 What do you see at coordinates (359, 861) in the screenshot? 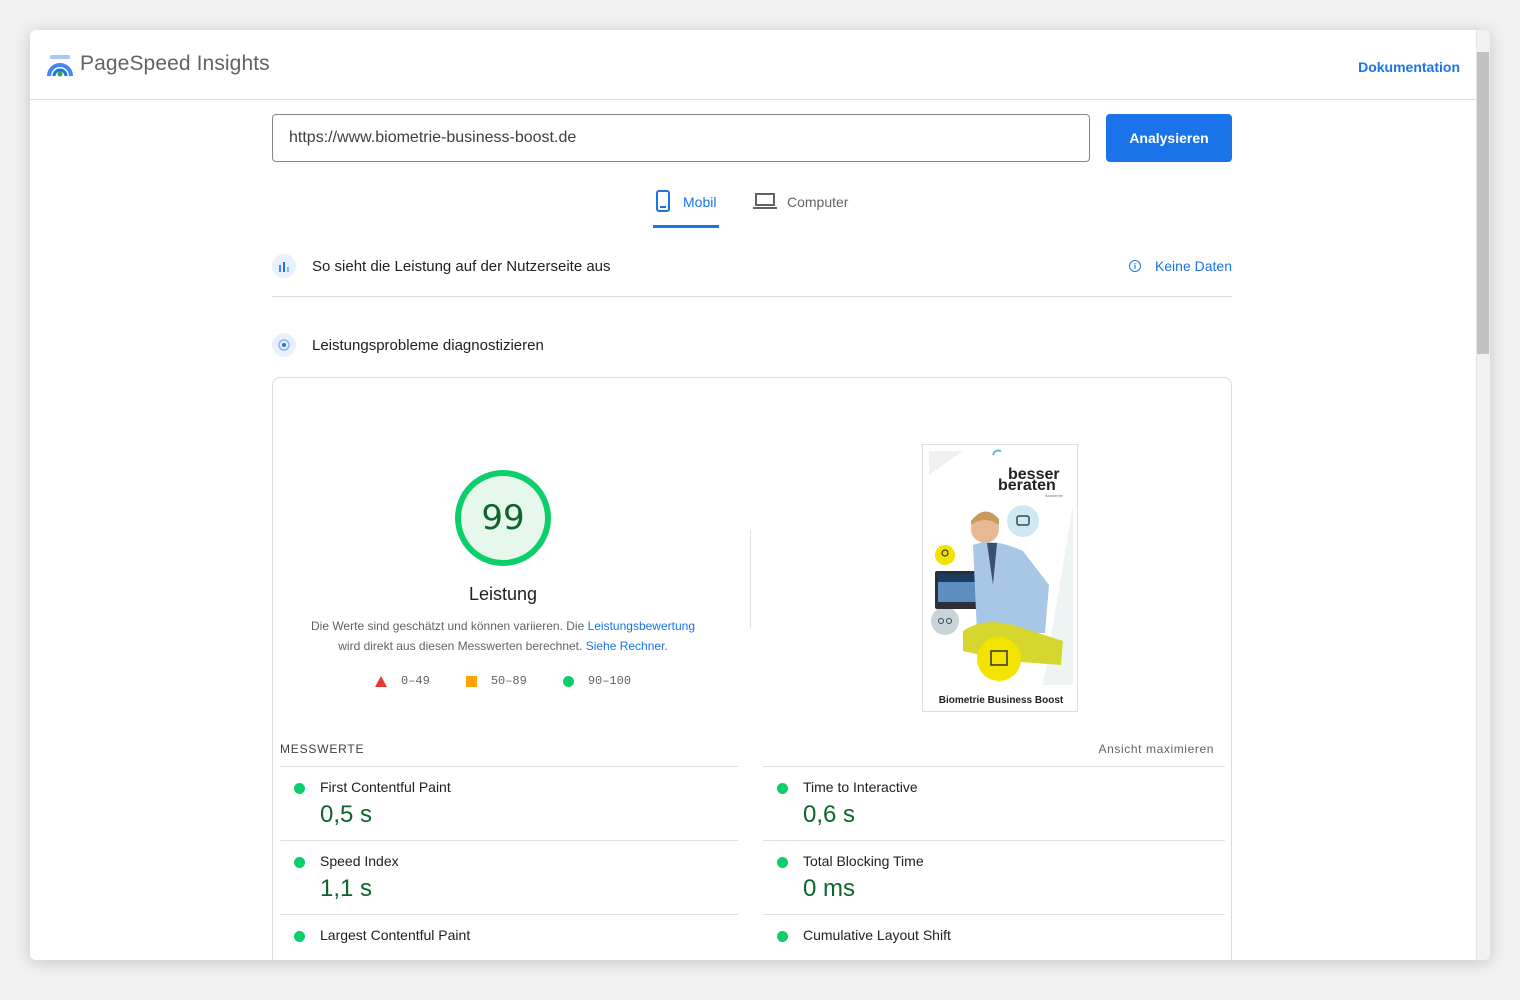
I see `metric-title: Speed Index` at bounding box center [359, 861].